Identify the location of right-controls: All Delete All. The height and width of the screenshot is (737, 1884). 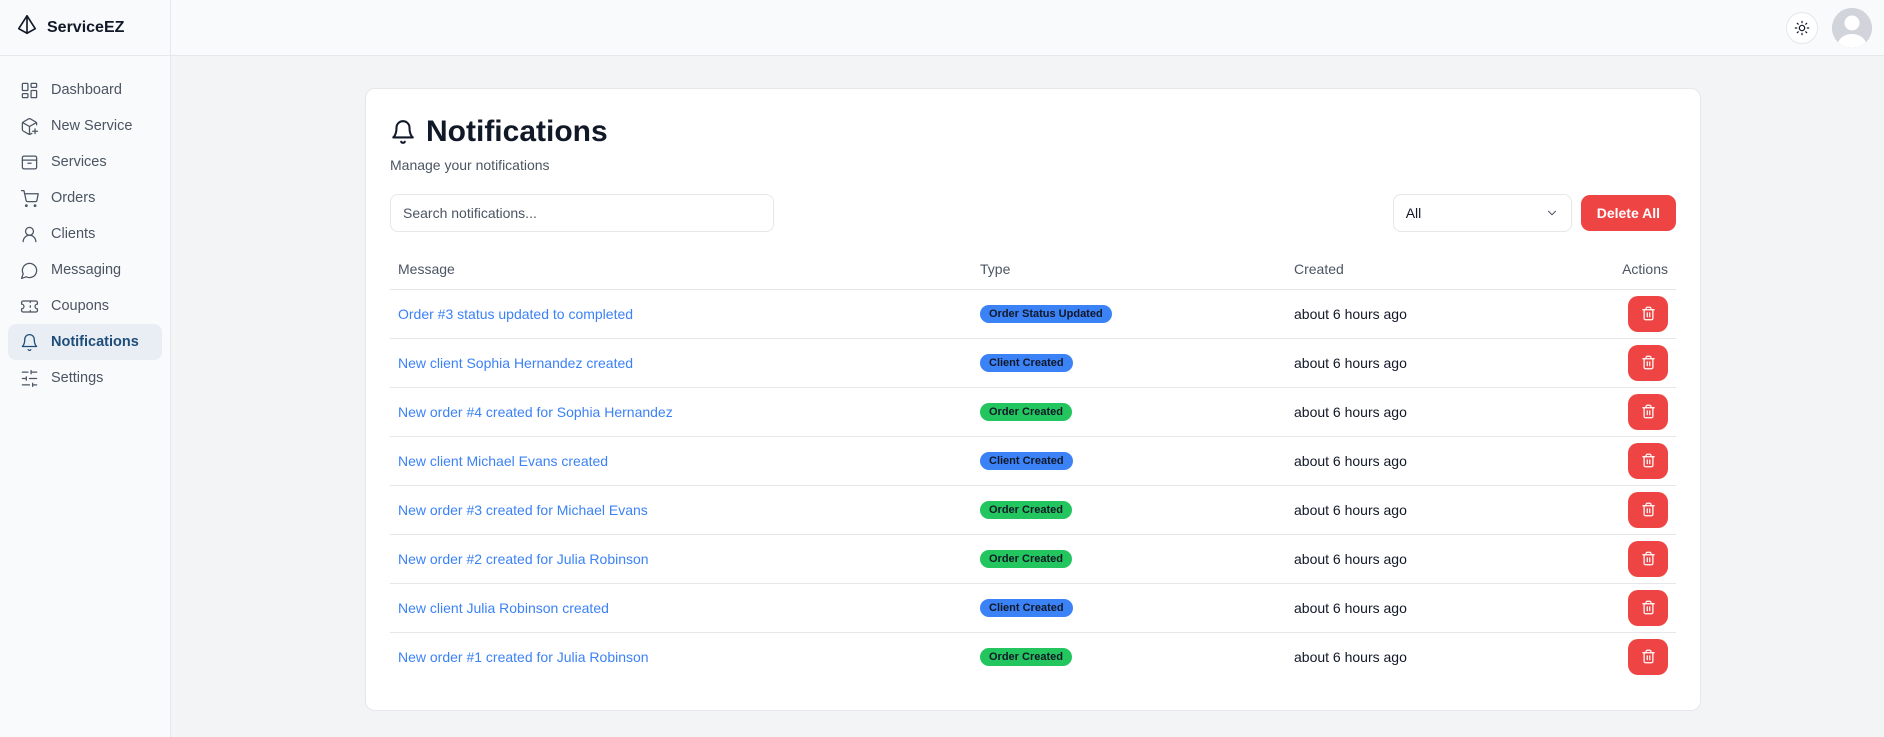
(1534, 213).